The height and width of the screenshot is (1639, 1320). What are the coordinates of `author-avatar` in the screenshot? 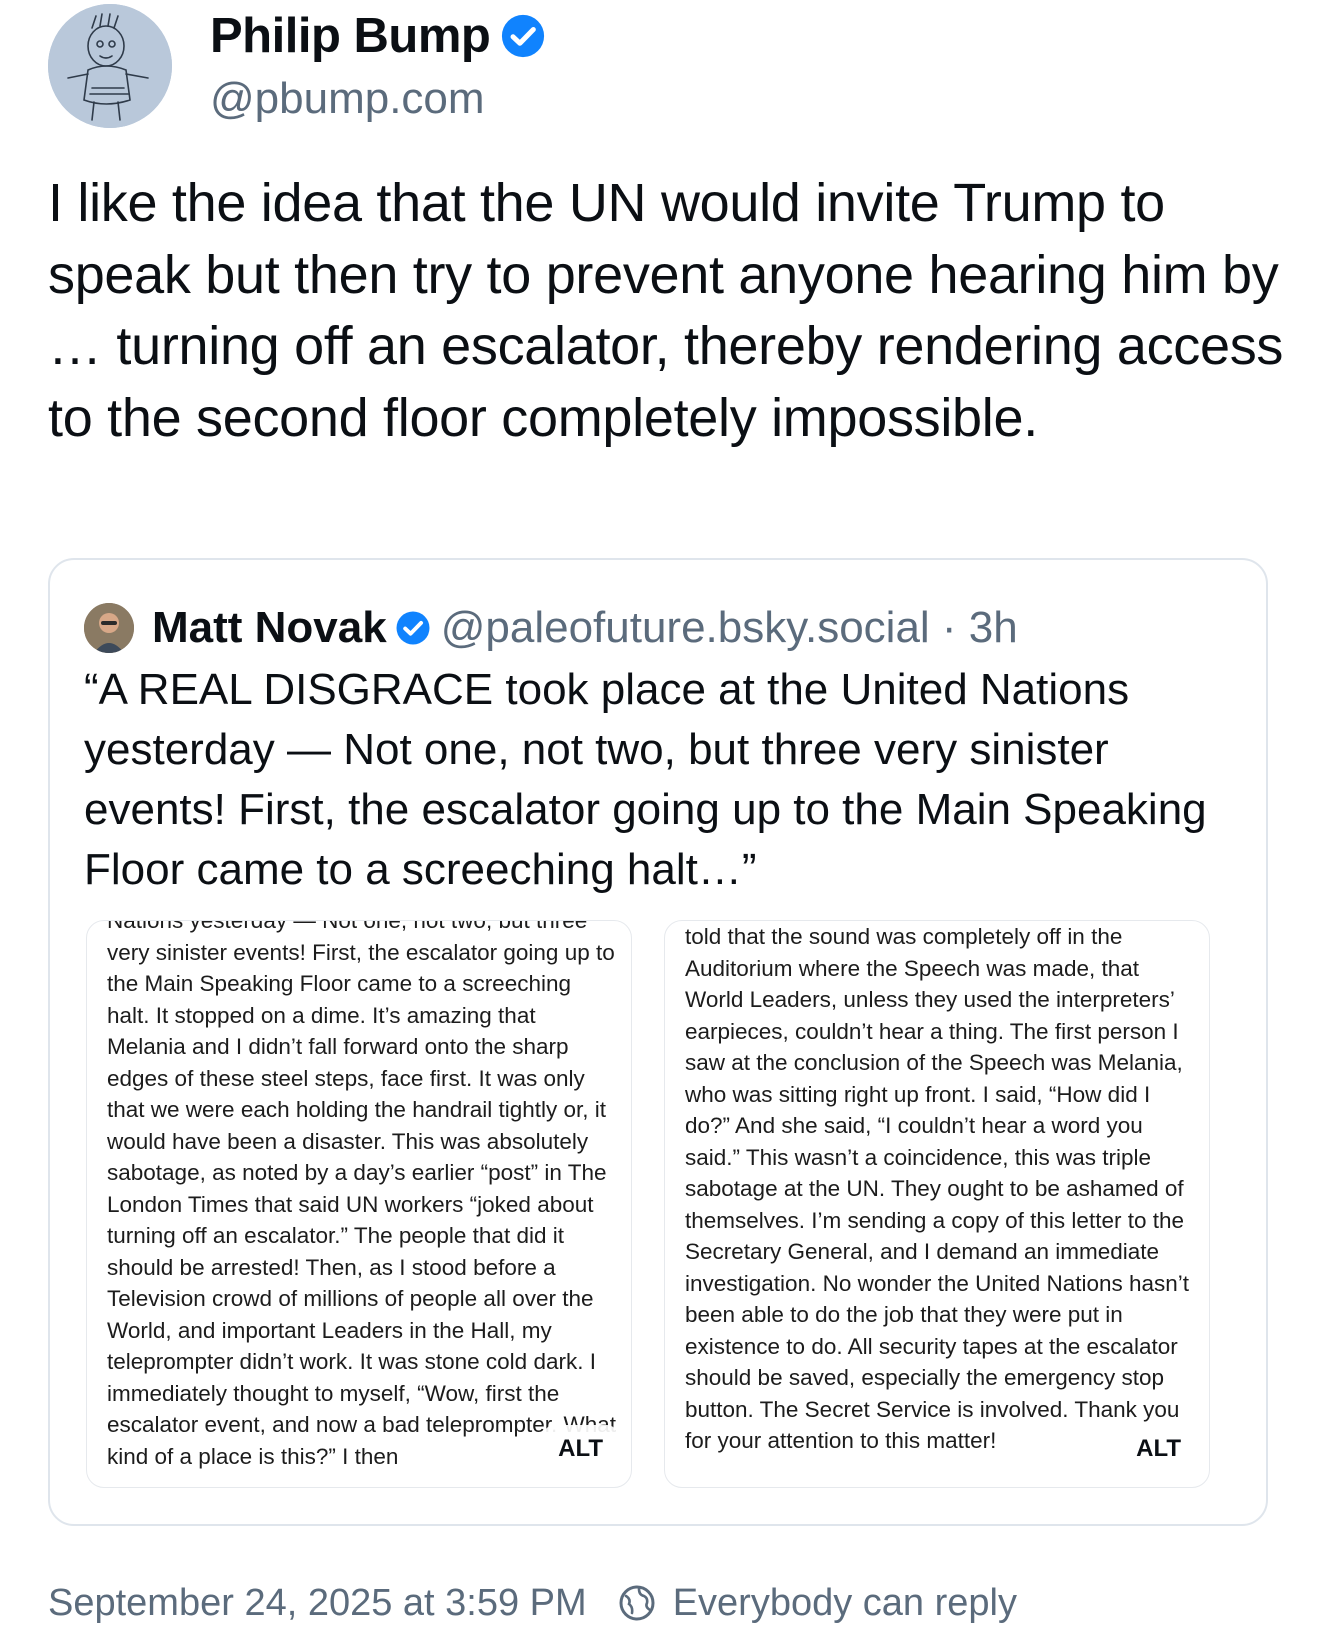 It's located at (110, 66).